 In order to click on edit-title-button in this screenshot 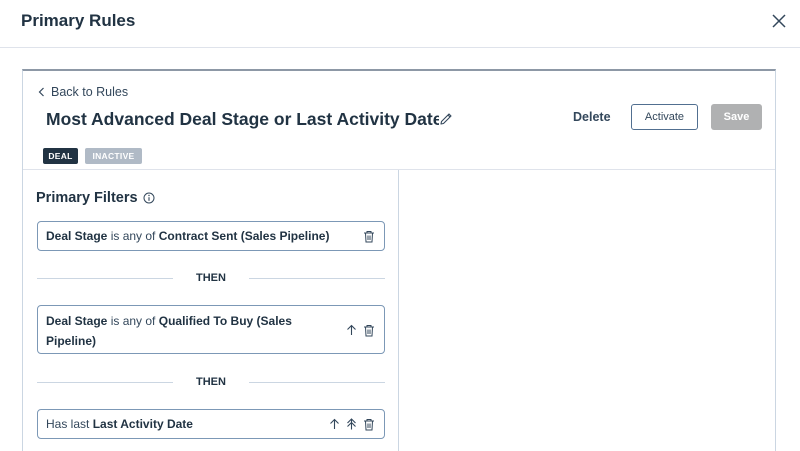, I will do `click(446, 119)`.